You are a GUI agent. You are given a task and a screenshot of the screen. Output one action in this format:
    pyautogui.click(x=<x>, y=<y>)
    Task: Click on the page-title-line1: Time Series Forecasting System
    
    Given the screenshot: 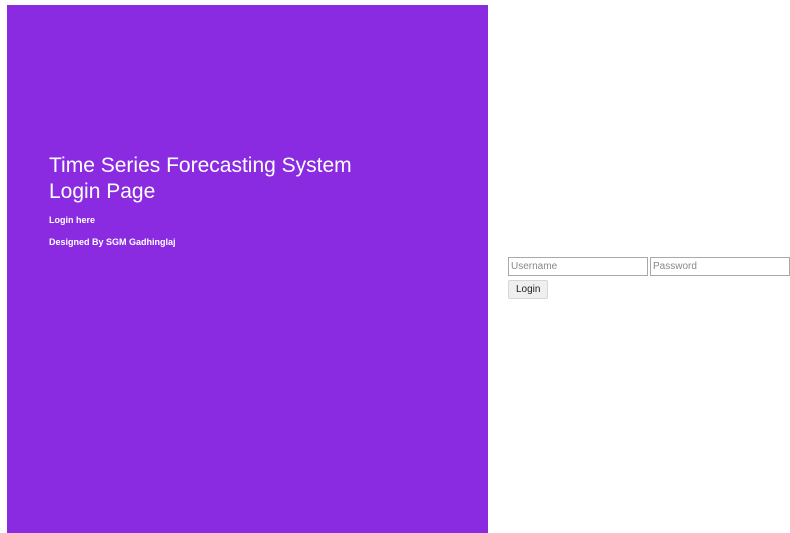 What is the action you would take?
    pyautogui.click(x=200, y=165)
    